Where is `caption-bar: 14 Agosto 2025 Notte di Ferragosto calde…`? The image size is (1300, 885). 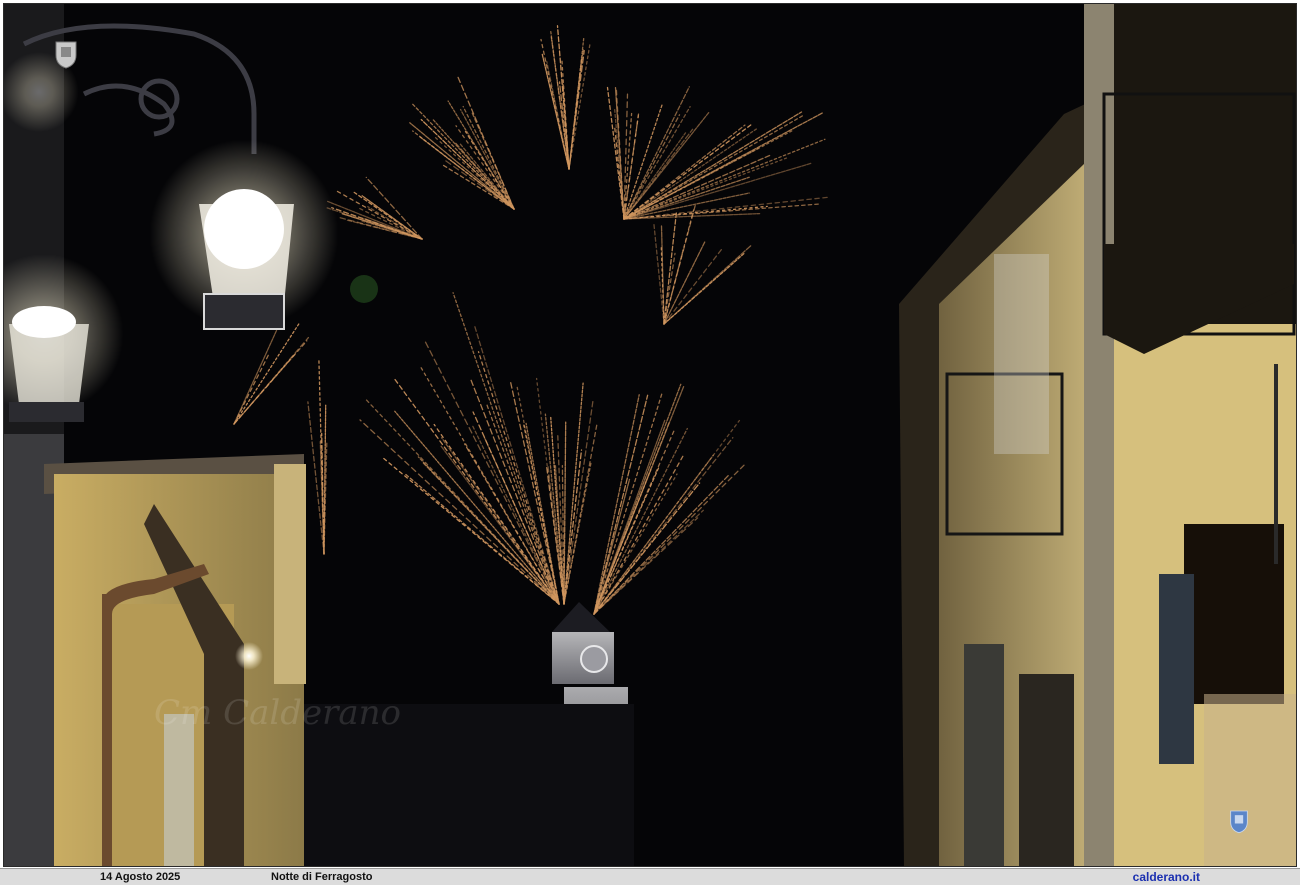
caption-bar: 14 Agosto 2025 Notte di Ferragosto calde… is located at coordinates (650, 876).